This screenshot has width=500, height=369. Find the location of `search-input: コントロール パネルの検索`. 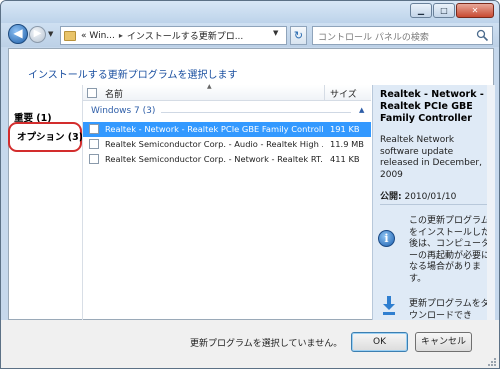

search-input: コントロール パネルの検索 is located at coordinates (402, 35).